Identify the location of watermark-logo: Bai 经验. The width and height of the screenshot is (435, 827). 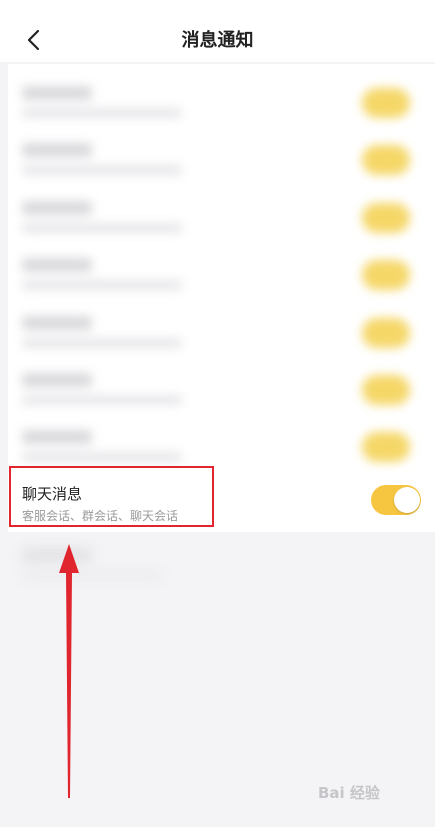
(349, 793).